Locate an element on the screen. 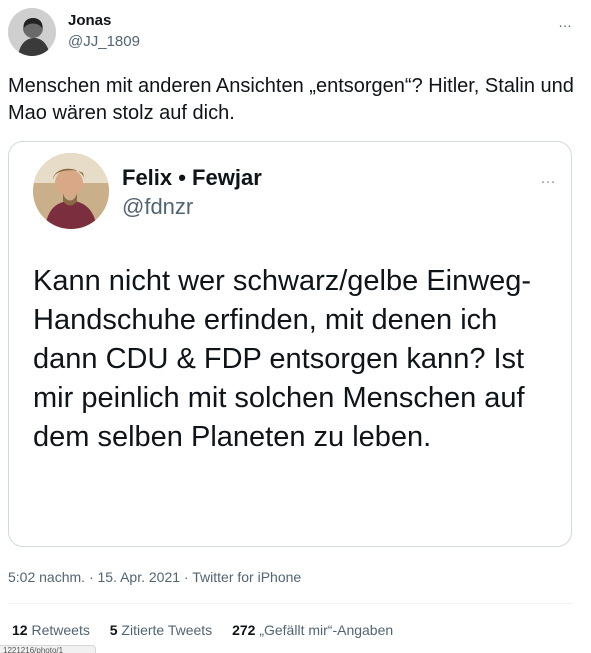 Image resolution: width=591 pixels, height=653 pixels. retweets-stat: 12 Retweets is located at coordinates (51, 630).